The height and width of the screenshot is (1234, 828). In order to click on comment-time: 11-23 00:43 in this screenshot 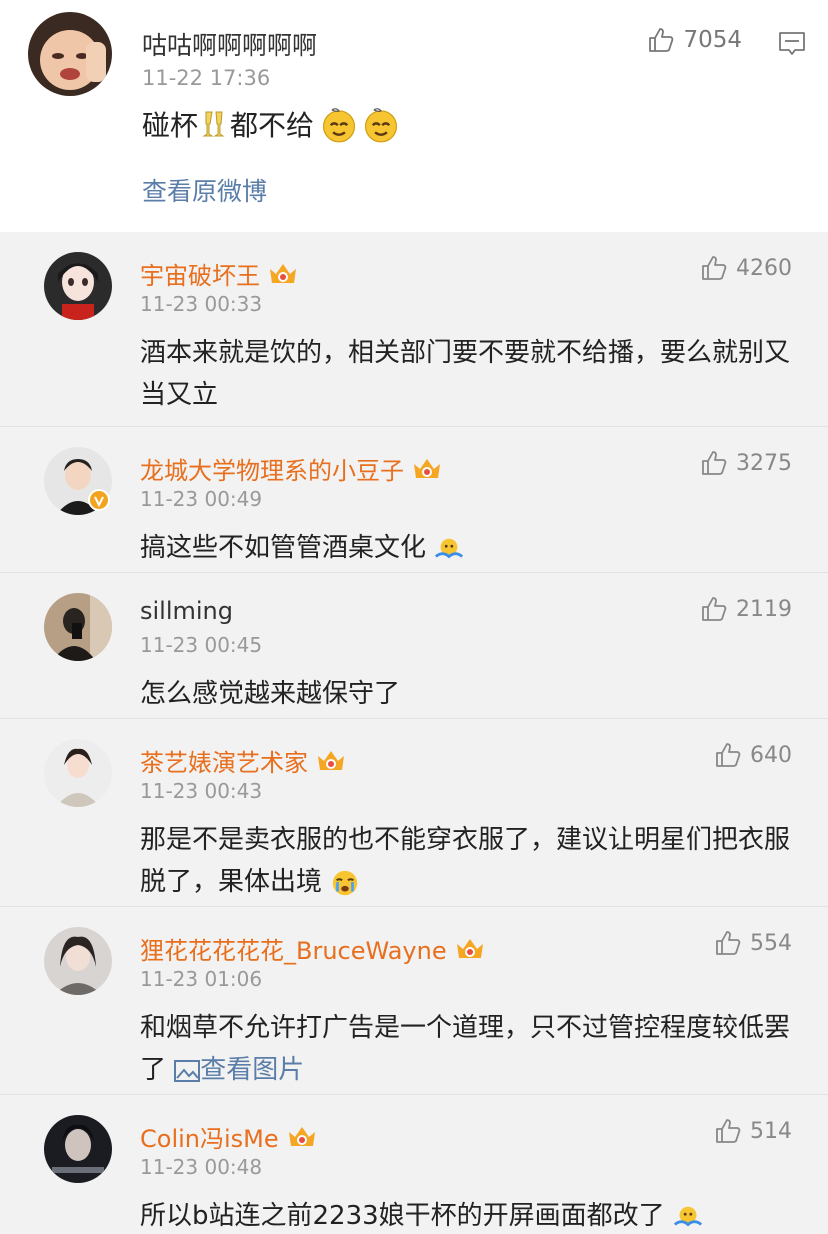, I will do `click(201, 791)`.